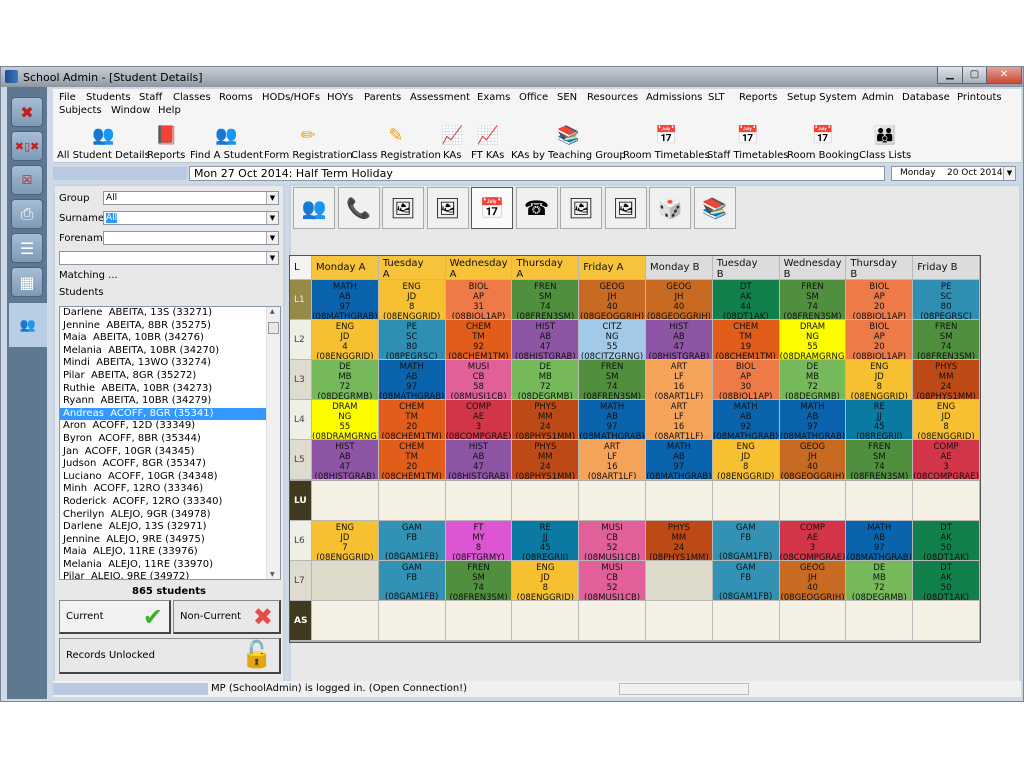 The image size is (1024, 768). I want to click on menu-parents: Parents, so click(382, 97).